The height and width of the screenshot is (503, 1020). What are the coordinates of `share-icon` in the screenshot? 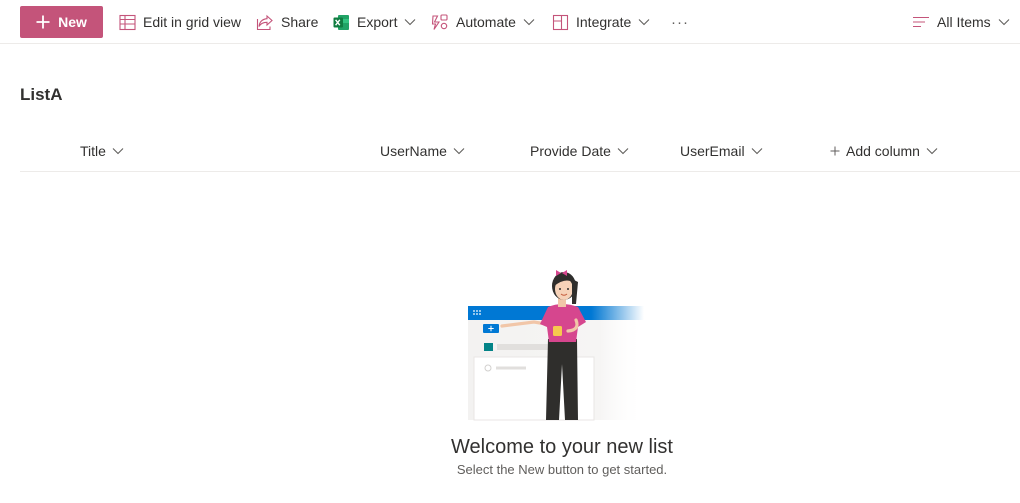 It's located at (265, 22).